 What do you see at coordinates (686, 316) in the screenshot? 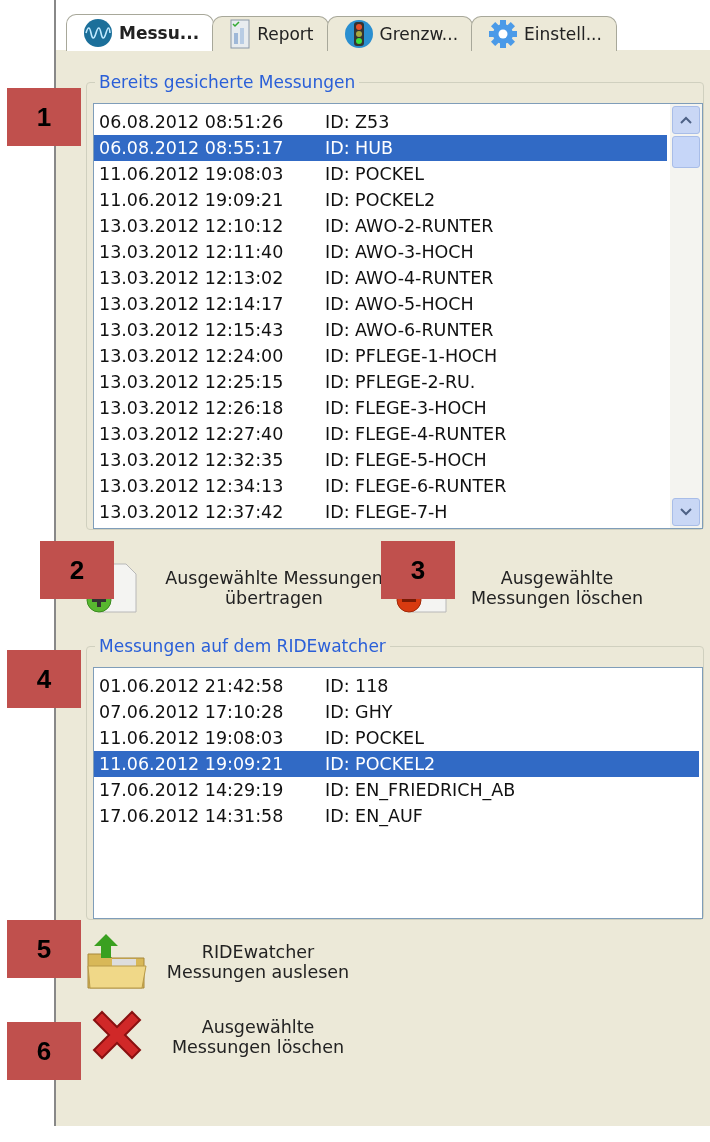
I see `scrollbar` at bounding box center [686, 316].